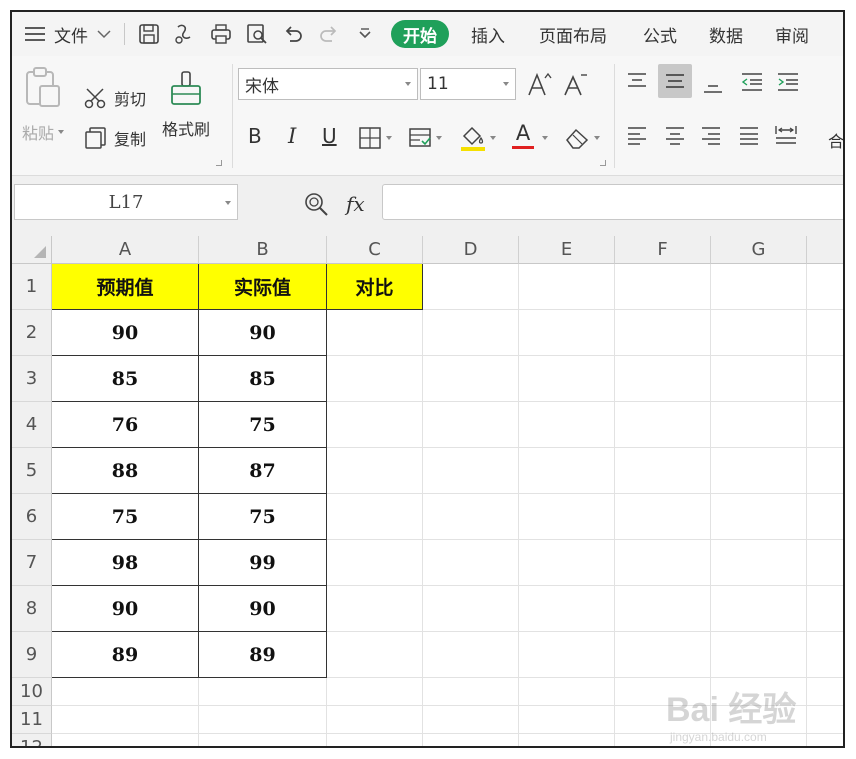  What do you see at coordinates (660, 34) in the screenshot?
I see `tab-formulas: 公式` at bounding box center [660, 34].